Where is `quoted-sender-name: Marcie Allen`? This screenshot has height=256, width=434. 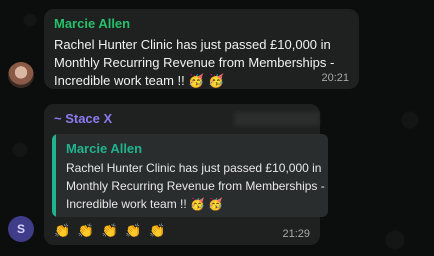 quoted-sender-name: Marcie Allen is located at coordinates (104, 148).